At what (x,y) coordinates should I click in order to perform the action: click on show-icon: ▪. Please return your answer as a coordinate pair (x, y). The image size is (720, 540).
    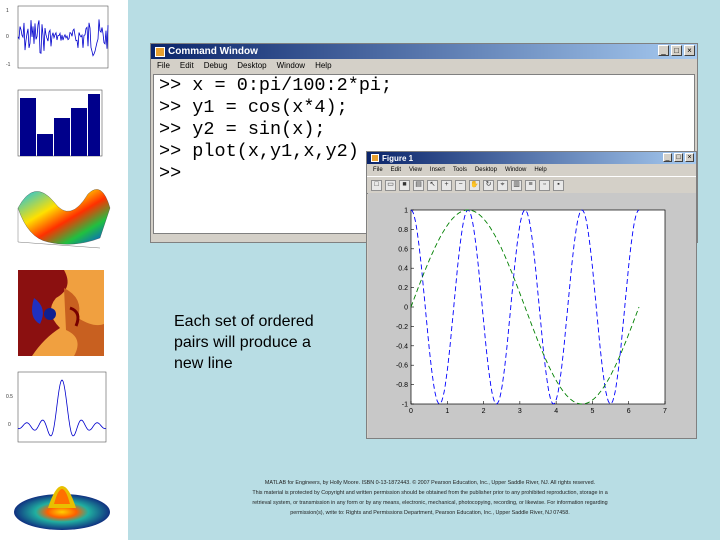
    Looking at the image, I should click on (558, 185).